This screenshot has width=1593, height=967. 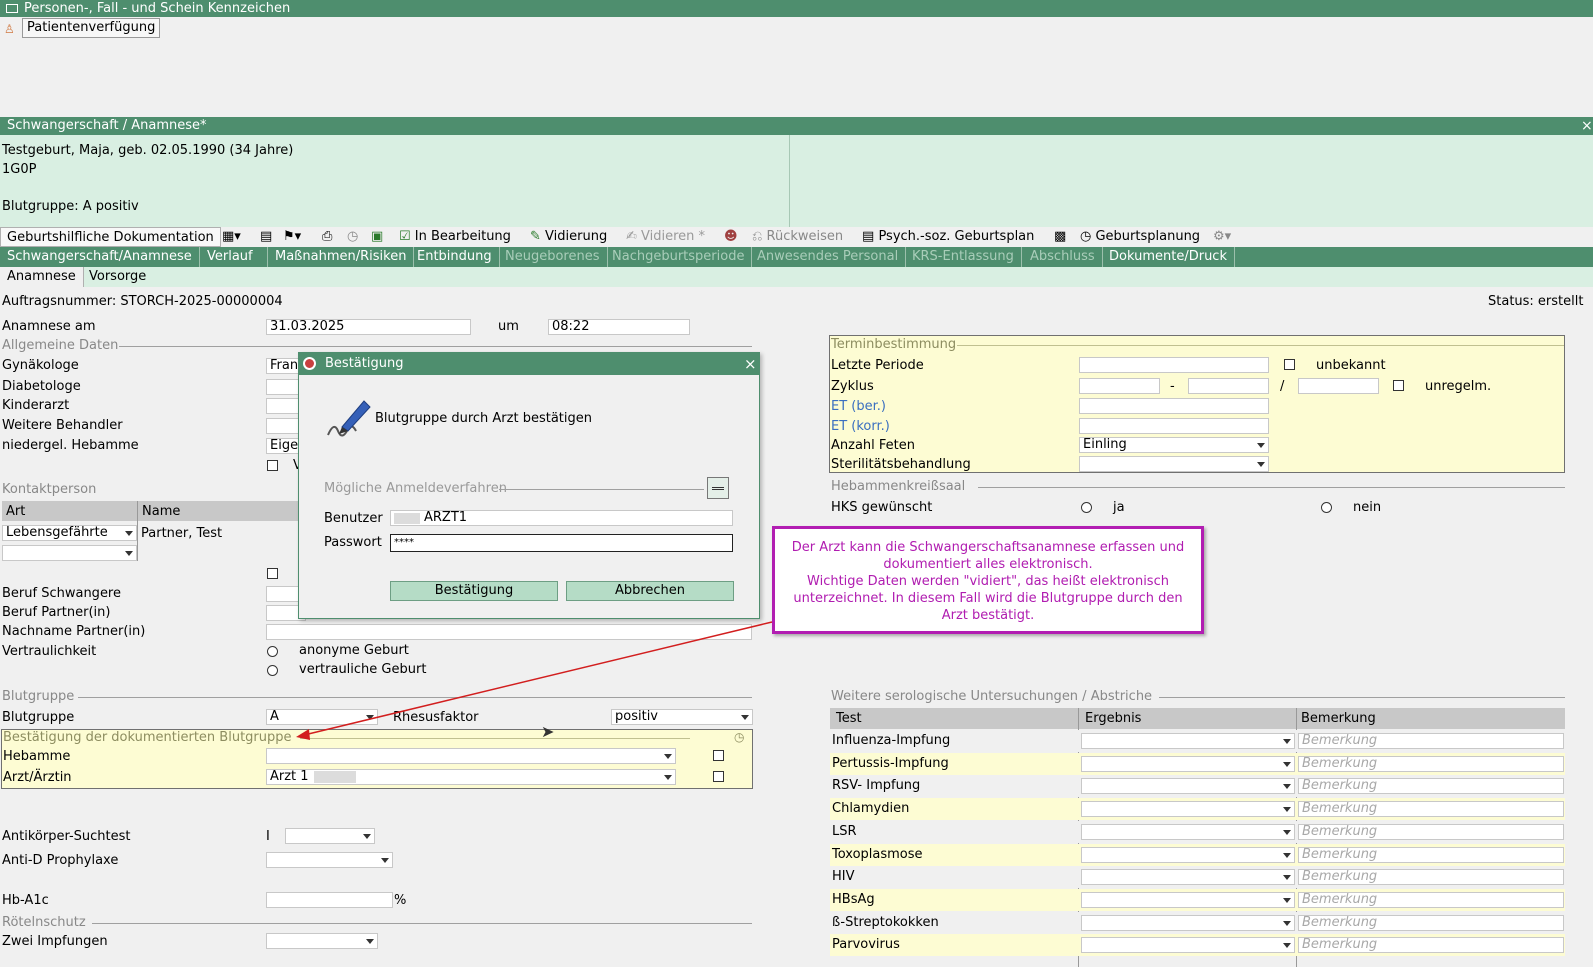 I want to click on annotation-arrow, so click(x=534, y=680).